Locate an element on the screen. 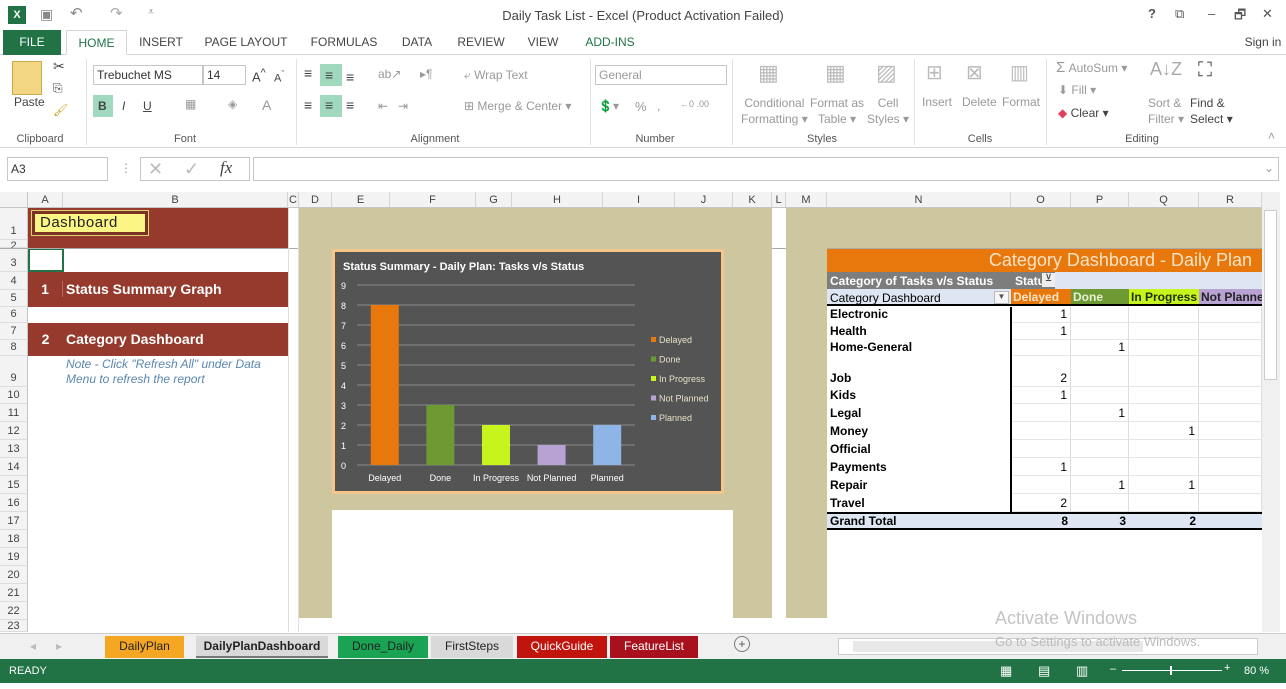  format-painter-icon: 🖌 is located at coordinates (60, 110).